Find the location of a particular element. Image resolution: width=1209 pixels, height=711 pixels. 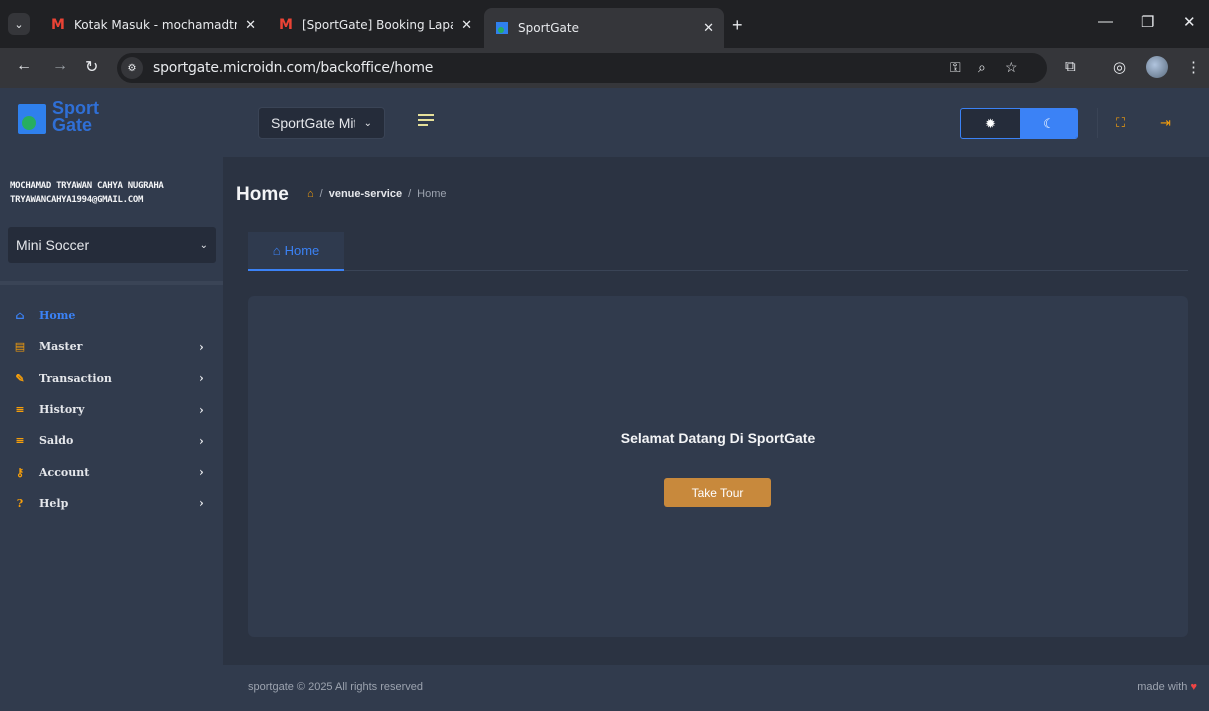

tab-title: SportGate is located at coordinates (548, 28).